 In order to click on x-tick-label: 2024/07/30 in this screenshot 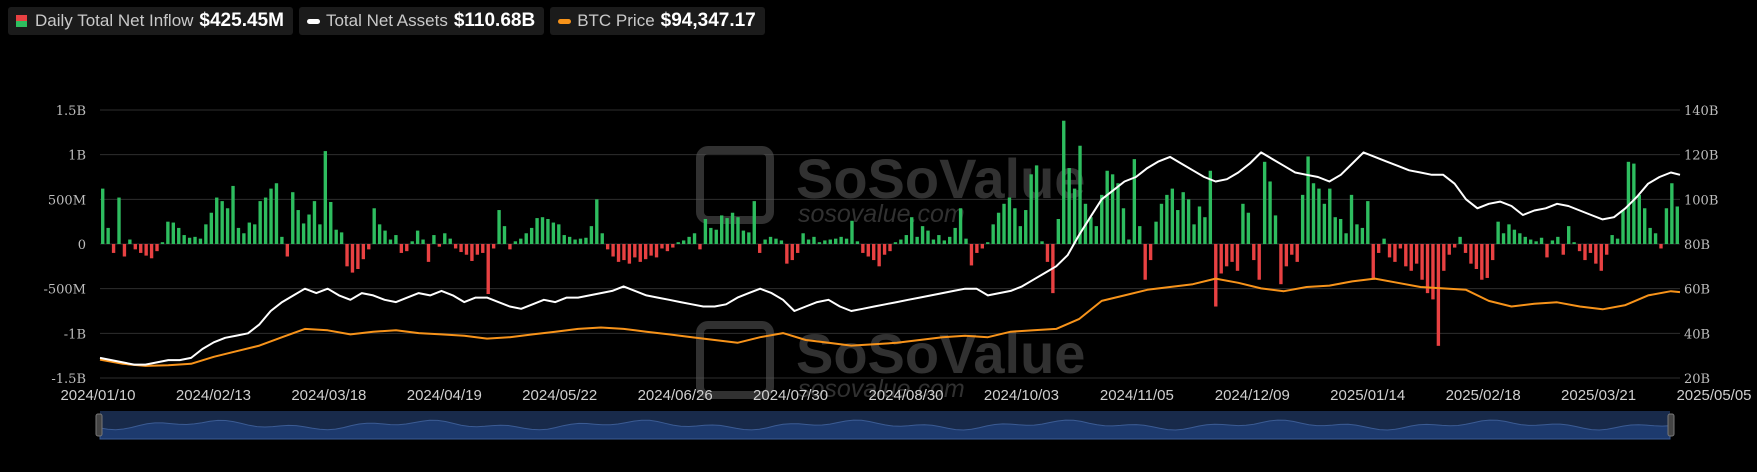, I will do `click(790, 395)`.